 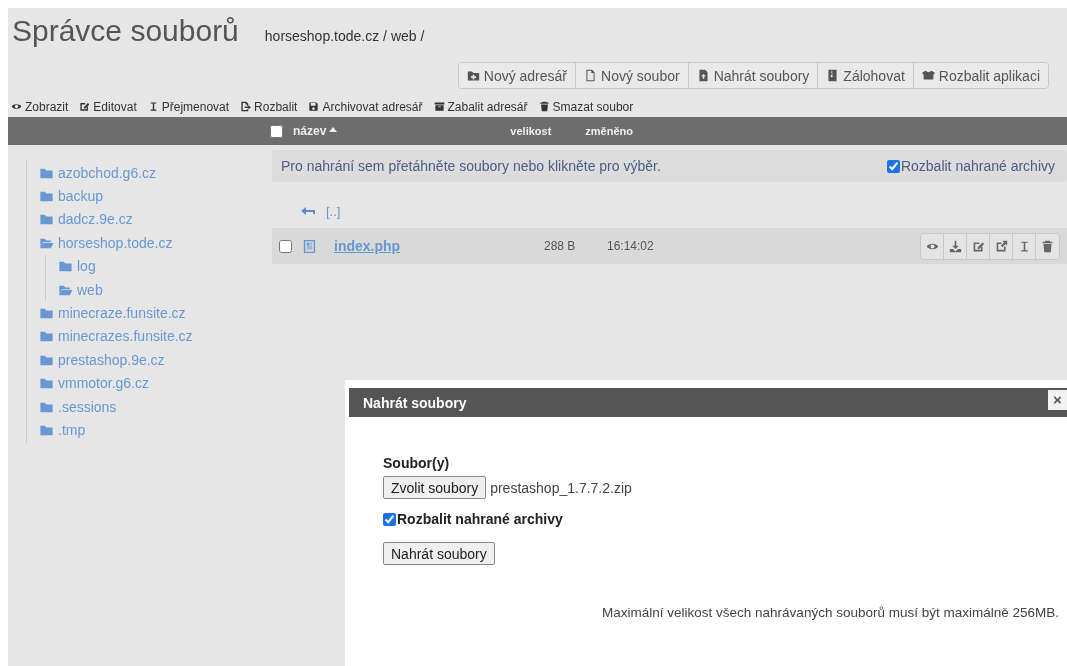 What do you see at coordinates (703, 75) in the screenshot?
I see `file-upload-icon` at bounding box center [703, 75].